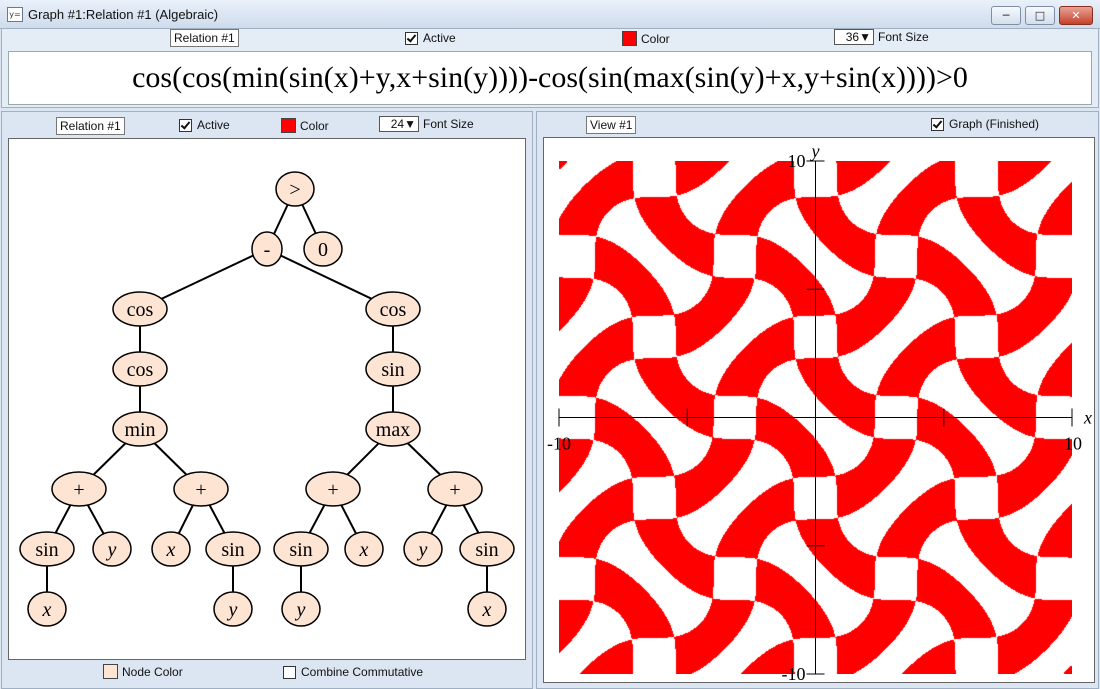  I want to click on node-color-label: Node Color, so click(152, 671).